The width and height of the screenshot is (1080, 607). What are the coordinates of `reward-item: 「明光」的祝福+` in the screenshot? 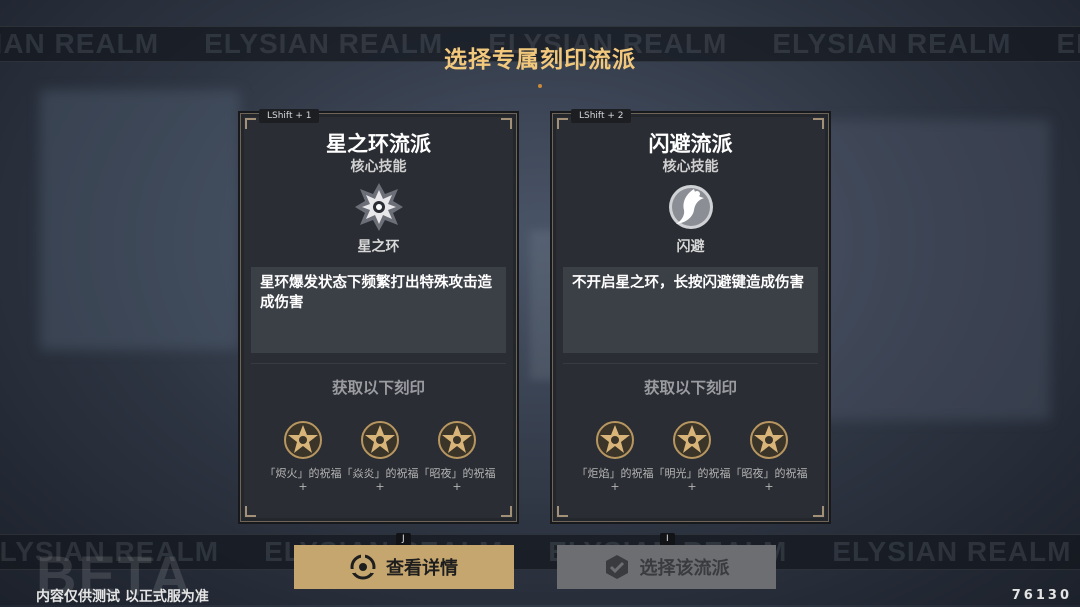 It's located at (692, 456).